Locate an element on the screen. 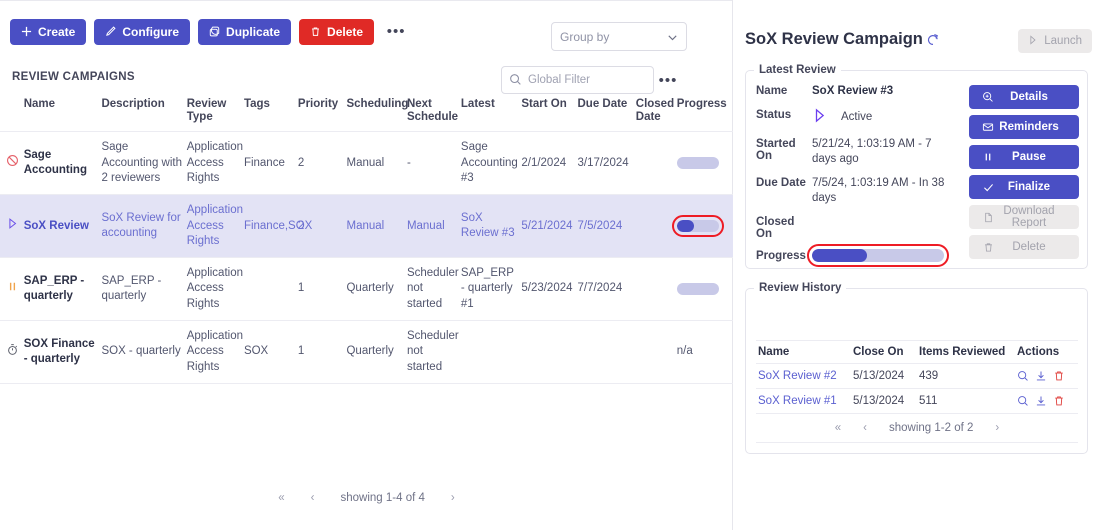  hist-cell-name: SoX Review #1 is located at coordinates (803, 401).